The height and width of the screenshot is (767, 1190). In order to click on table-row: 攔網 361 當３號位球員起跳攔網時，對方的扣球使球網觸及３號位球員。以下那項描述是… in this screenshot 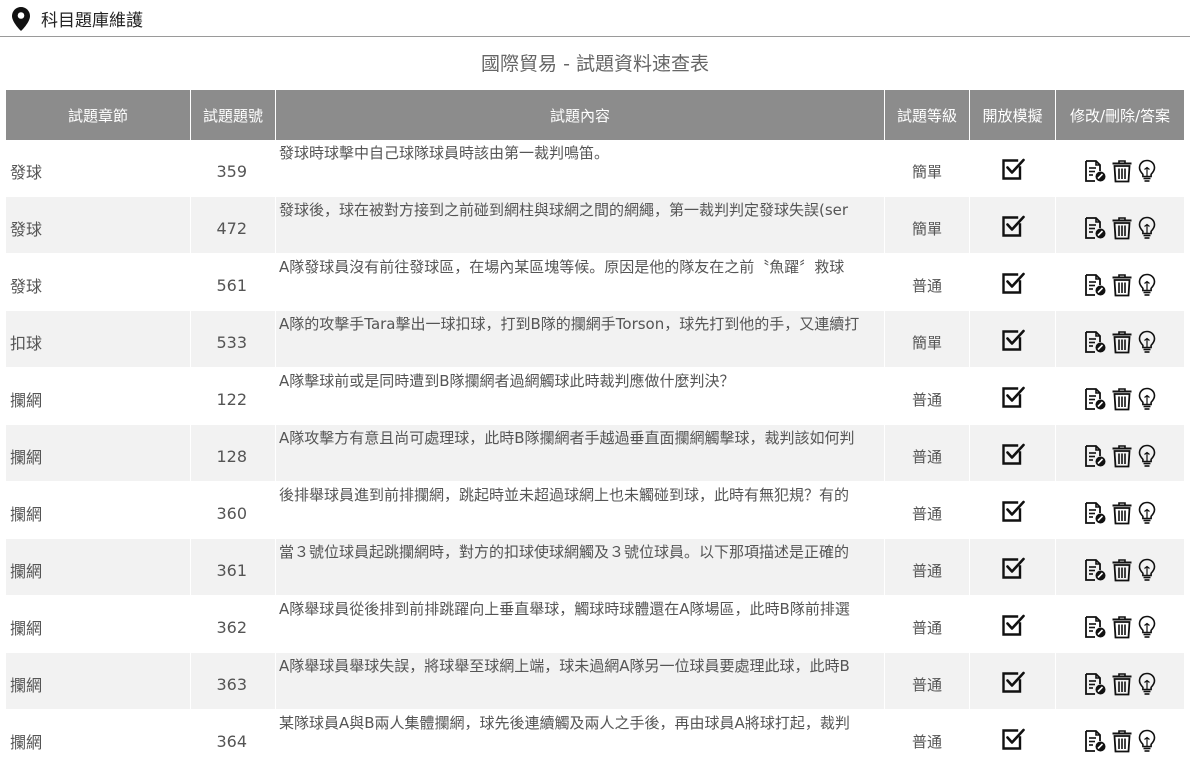, I will do `click(595, 567)`.